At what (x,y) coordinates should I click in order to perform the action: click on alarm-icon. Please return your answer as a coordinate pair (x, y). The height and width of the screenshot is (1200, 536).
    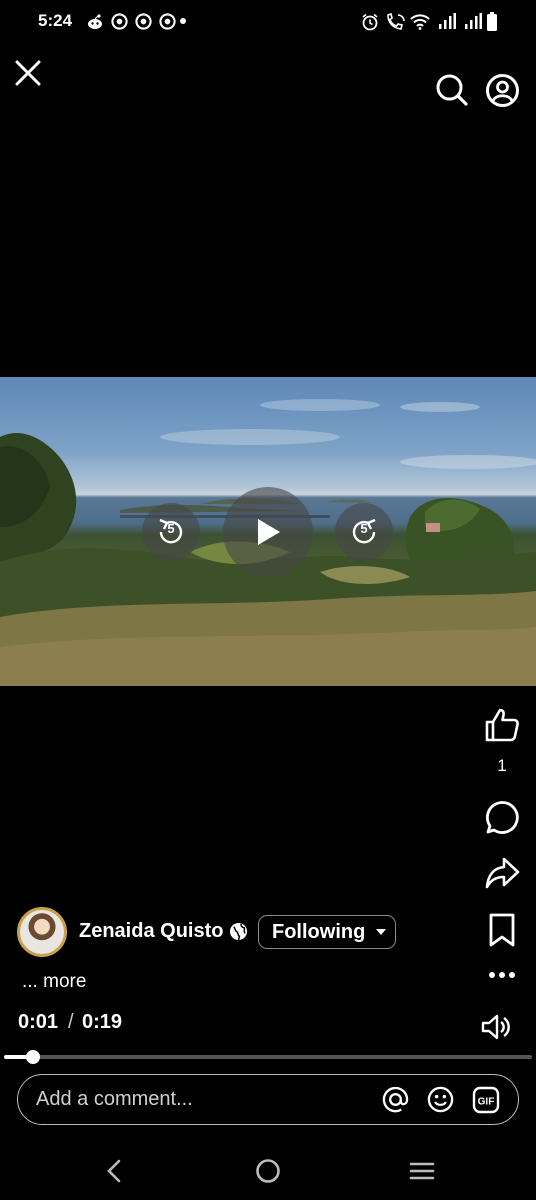
    Looking at the image, I should click on (370, 22).